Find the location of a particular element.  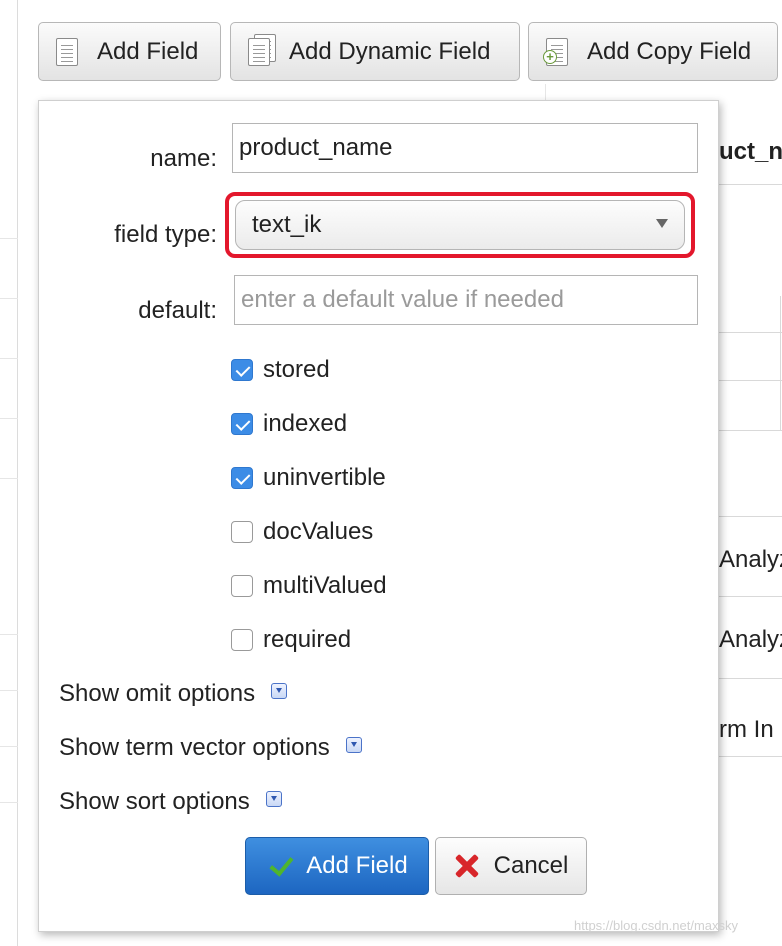

background-term-info: rm In is located at coordinates (746, 729).